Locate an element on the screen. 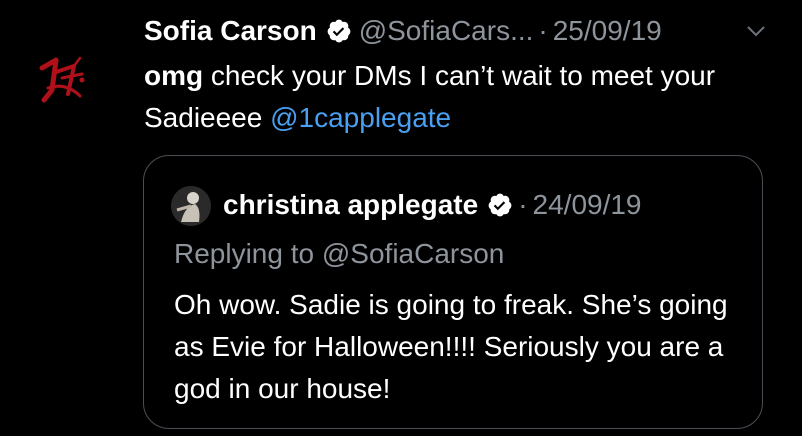  replying-to: Replying to @SofiaCarson is located at coordinates (339, 253).